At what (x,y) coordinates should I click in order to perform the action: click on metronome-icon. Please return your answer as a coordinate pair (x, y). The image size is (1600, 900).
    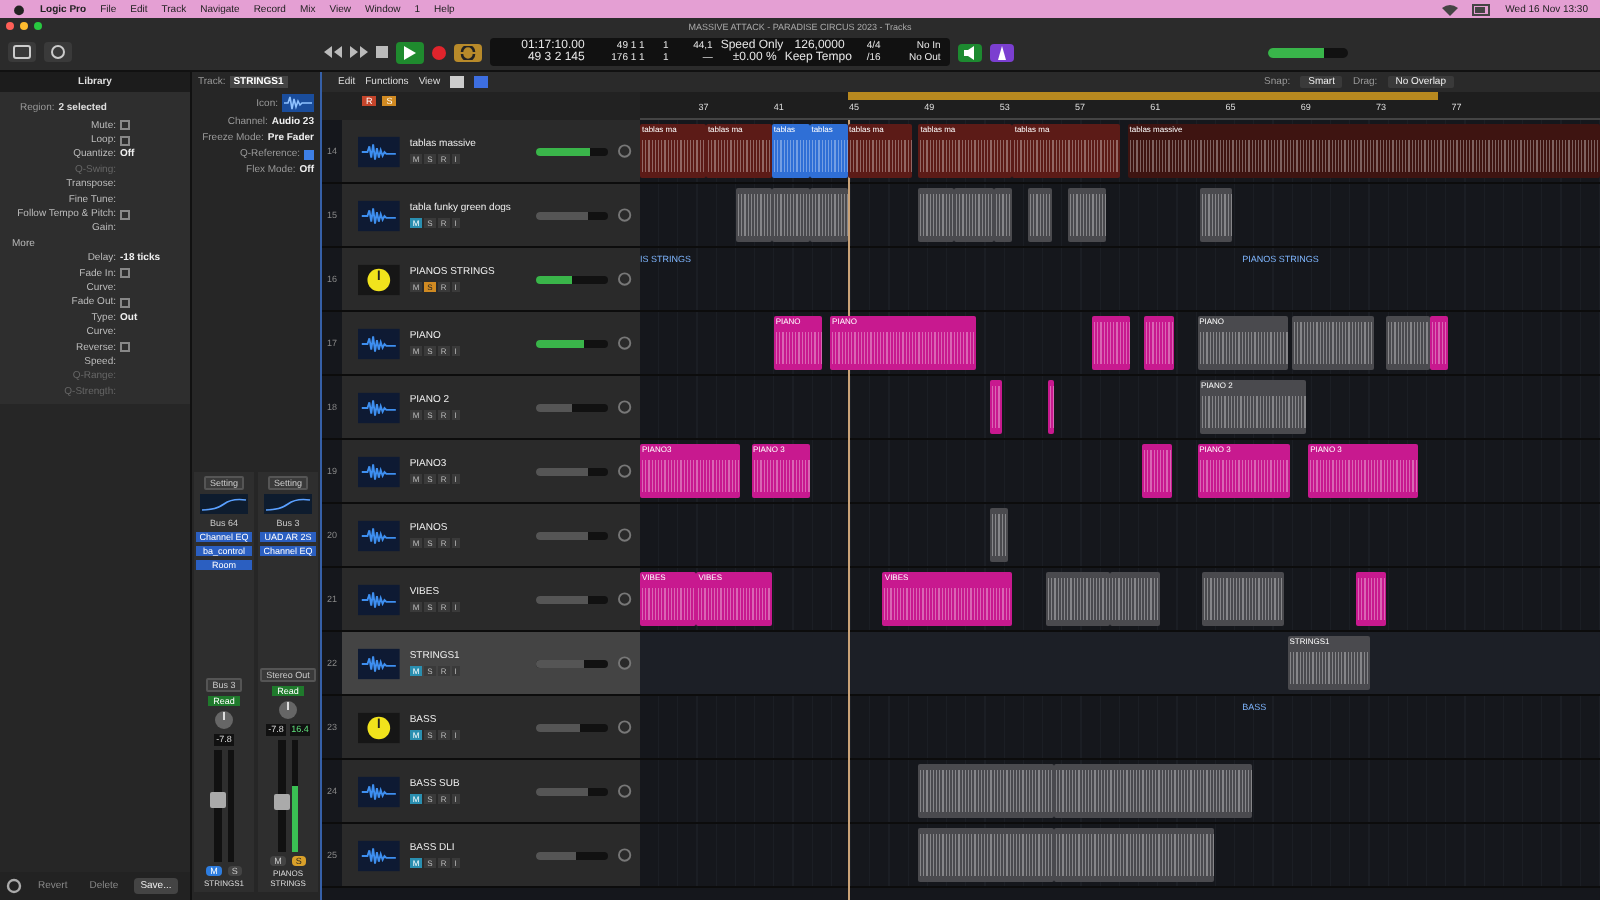
    Looking at the image, I should click on (1002, 52).